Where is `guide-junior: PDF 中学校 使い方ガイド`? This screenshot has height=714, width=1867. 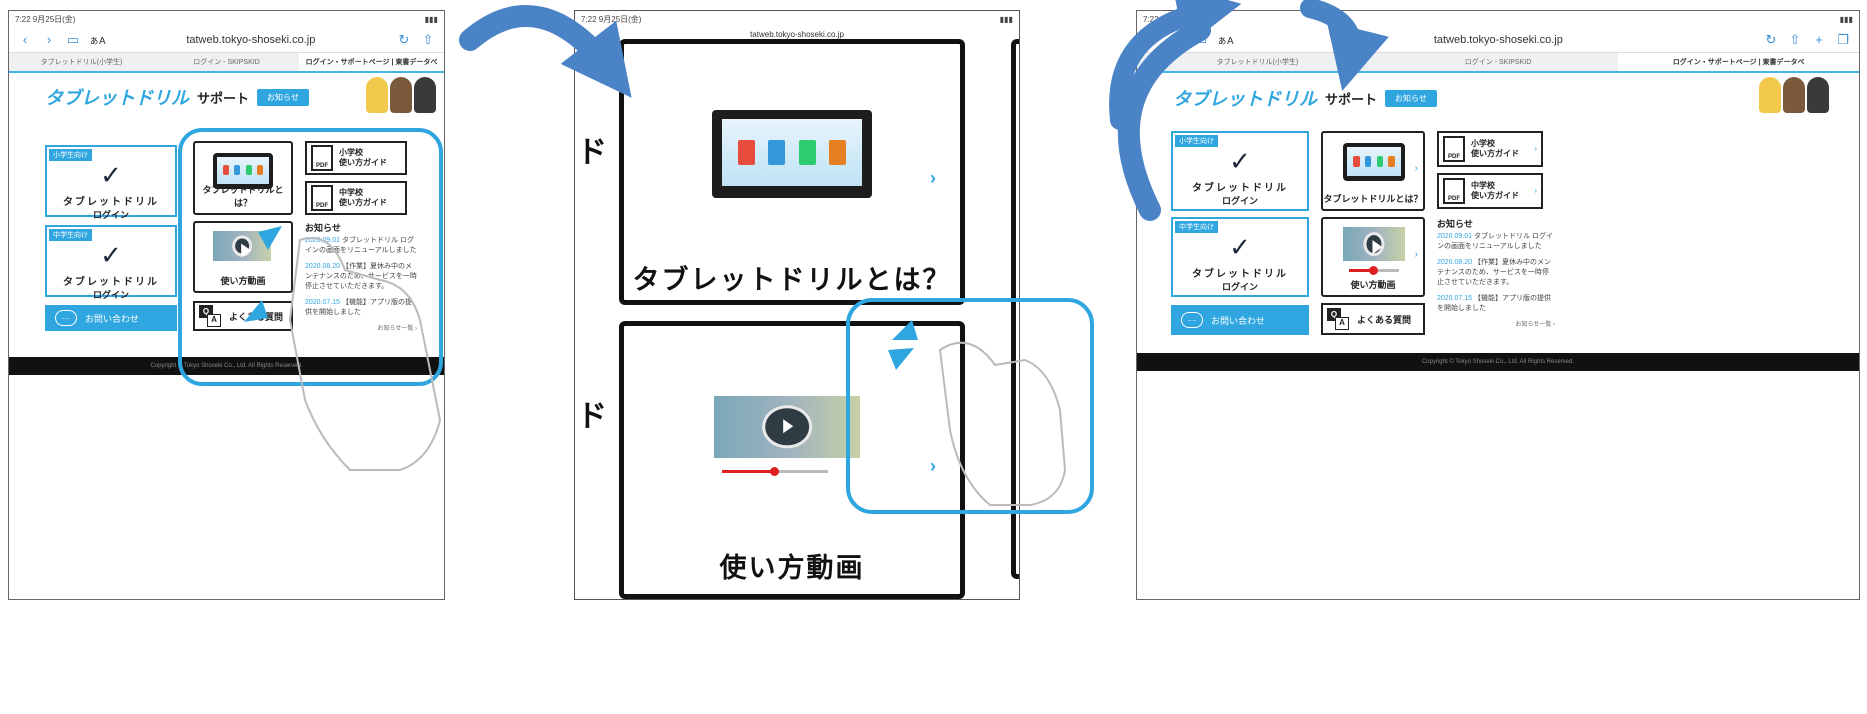
guide-junior: PDF 中学校 使い方ガイド is located at coordinates (356, 198).